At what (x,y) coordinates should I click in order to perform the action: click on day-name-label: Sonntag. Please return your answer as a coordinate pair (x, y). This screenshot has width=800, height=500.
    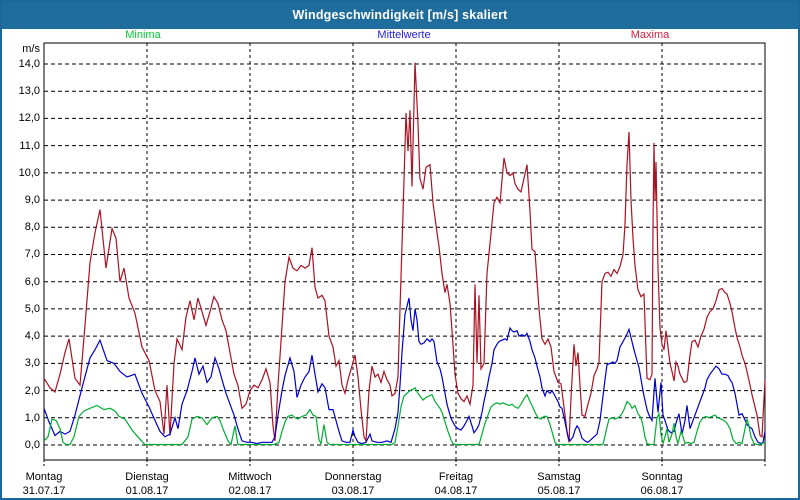
    Looking at the image, I should click on (662, 477).